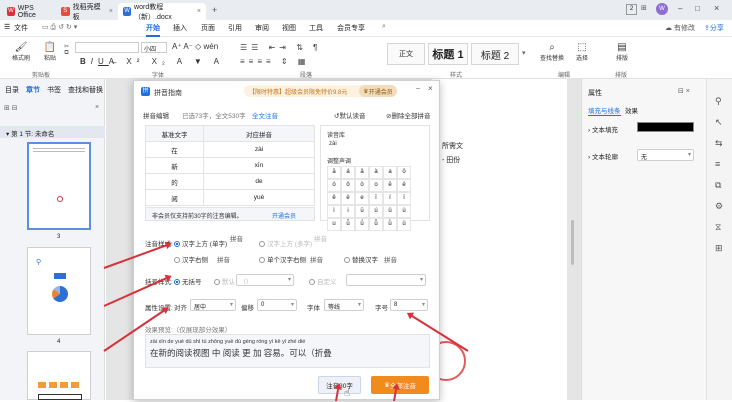 The width and height of the screenshot is (732, 402). I want to click on menu-home: 开始, so click(153, 30).